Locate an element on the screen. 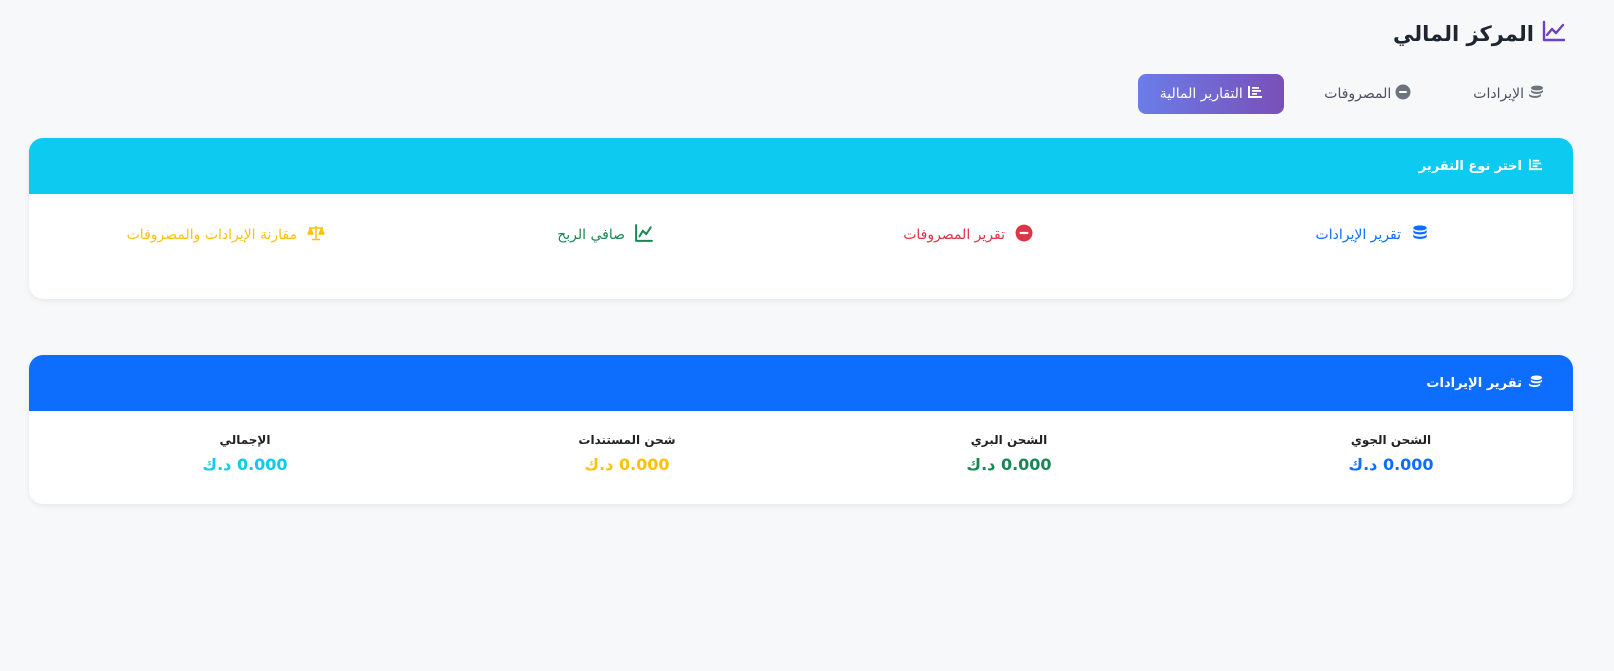 This screenshot has width=1614, height=671. option-label: تقرير المصروفات is located at coordinates (954, 235).